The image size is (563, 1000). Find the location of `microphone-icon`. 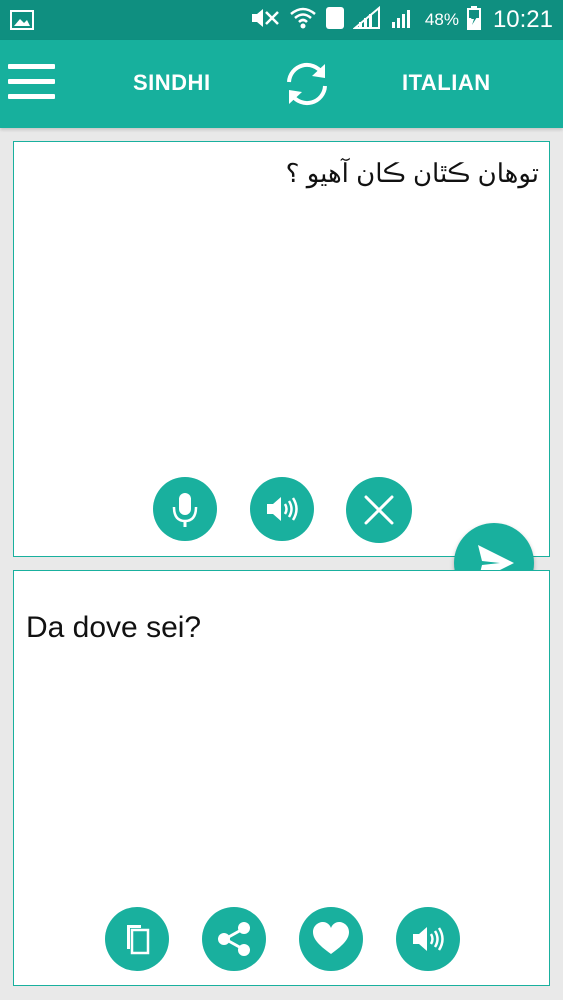

microphone-icon is located at coordinates (185, 510).